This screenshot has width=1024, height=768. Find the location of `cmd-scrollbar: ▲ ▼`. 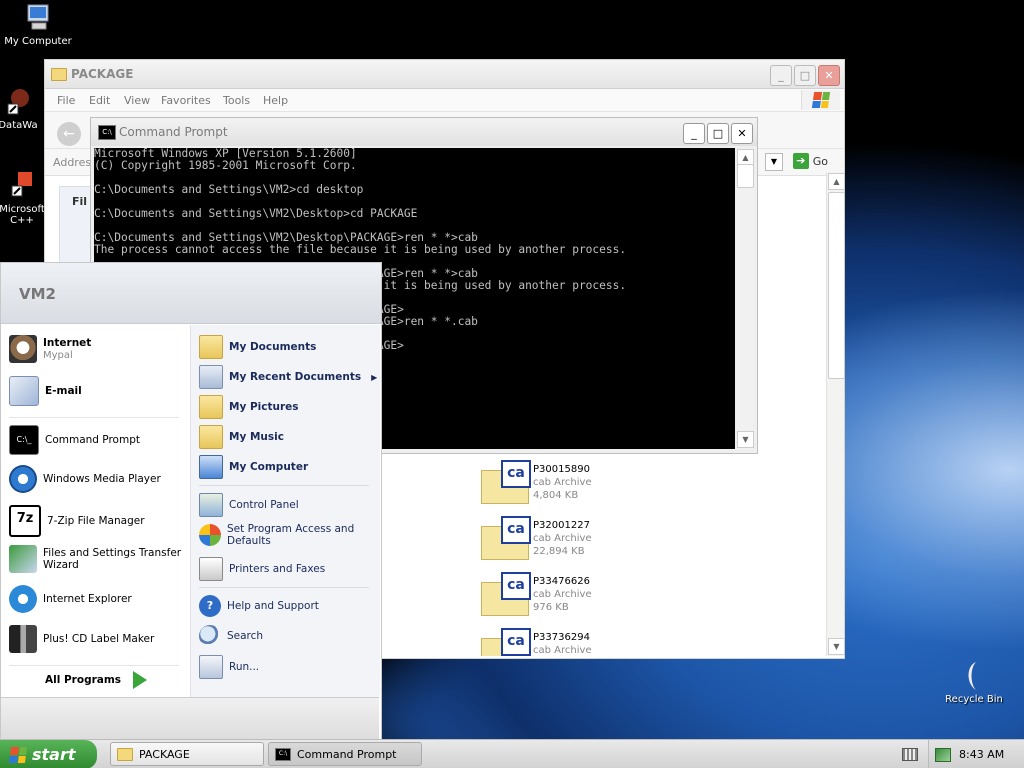

cmd-scrollbar: ▲ ▼ is located at coordinates (745, 298).